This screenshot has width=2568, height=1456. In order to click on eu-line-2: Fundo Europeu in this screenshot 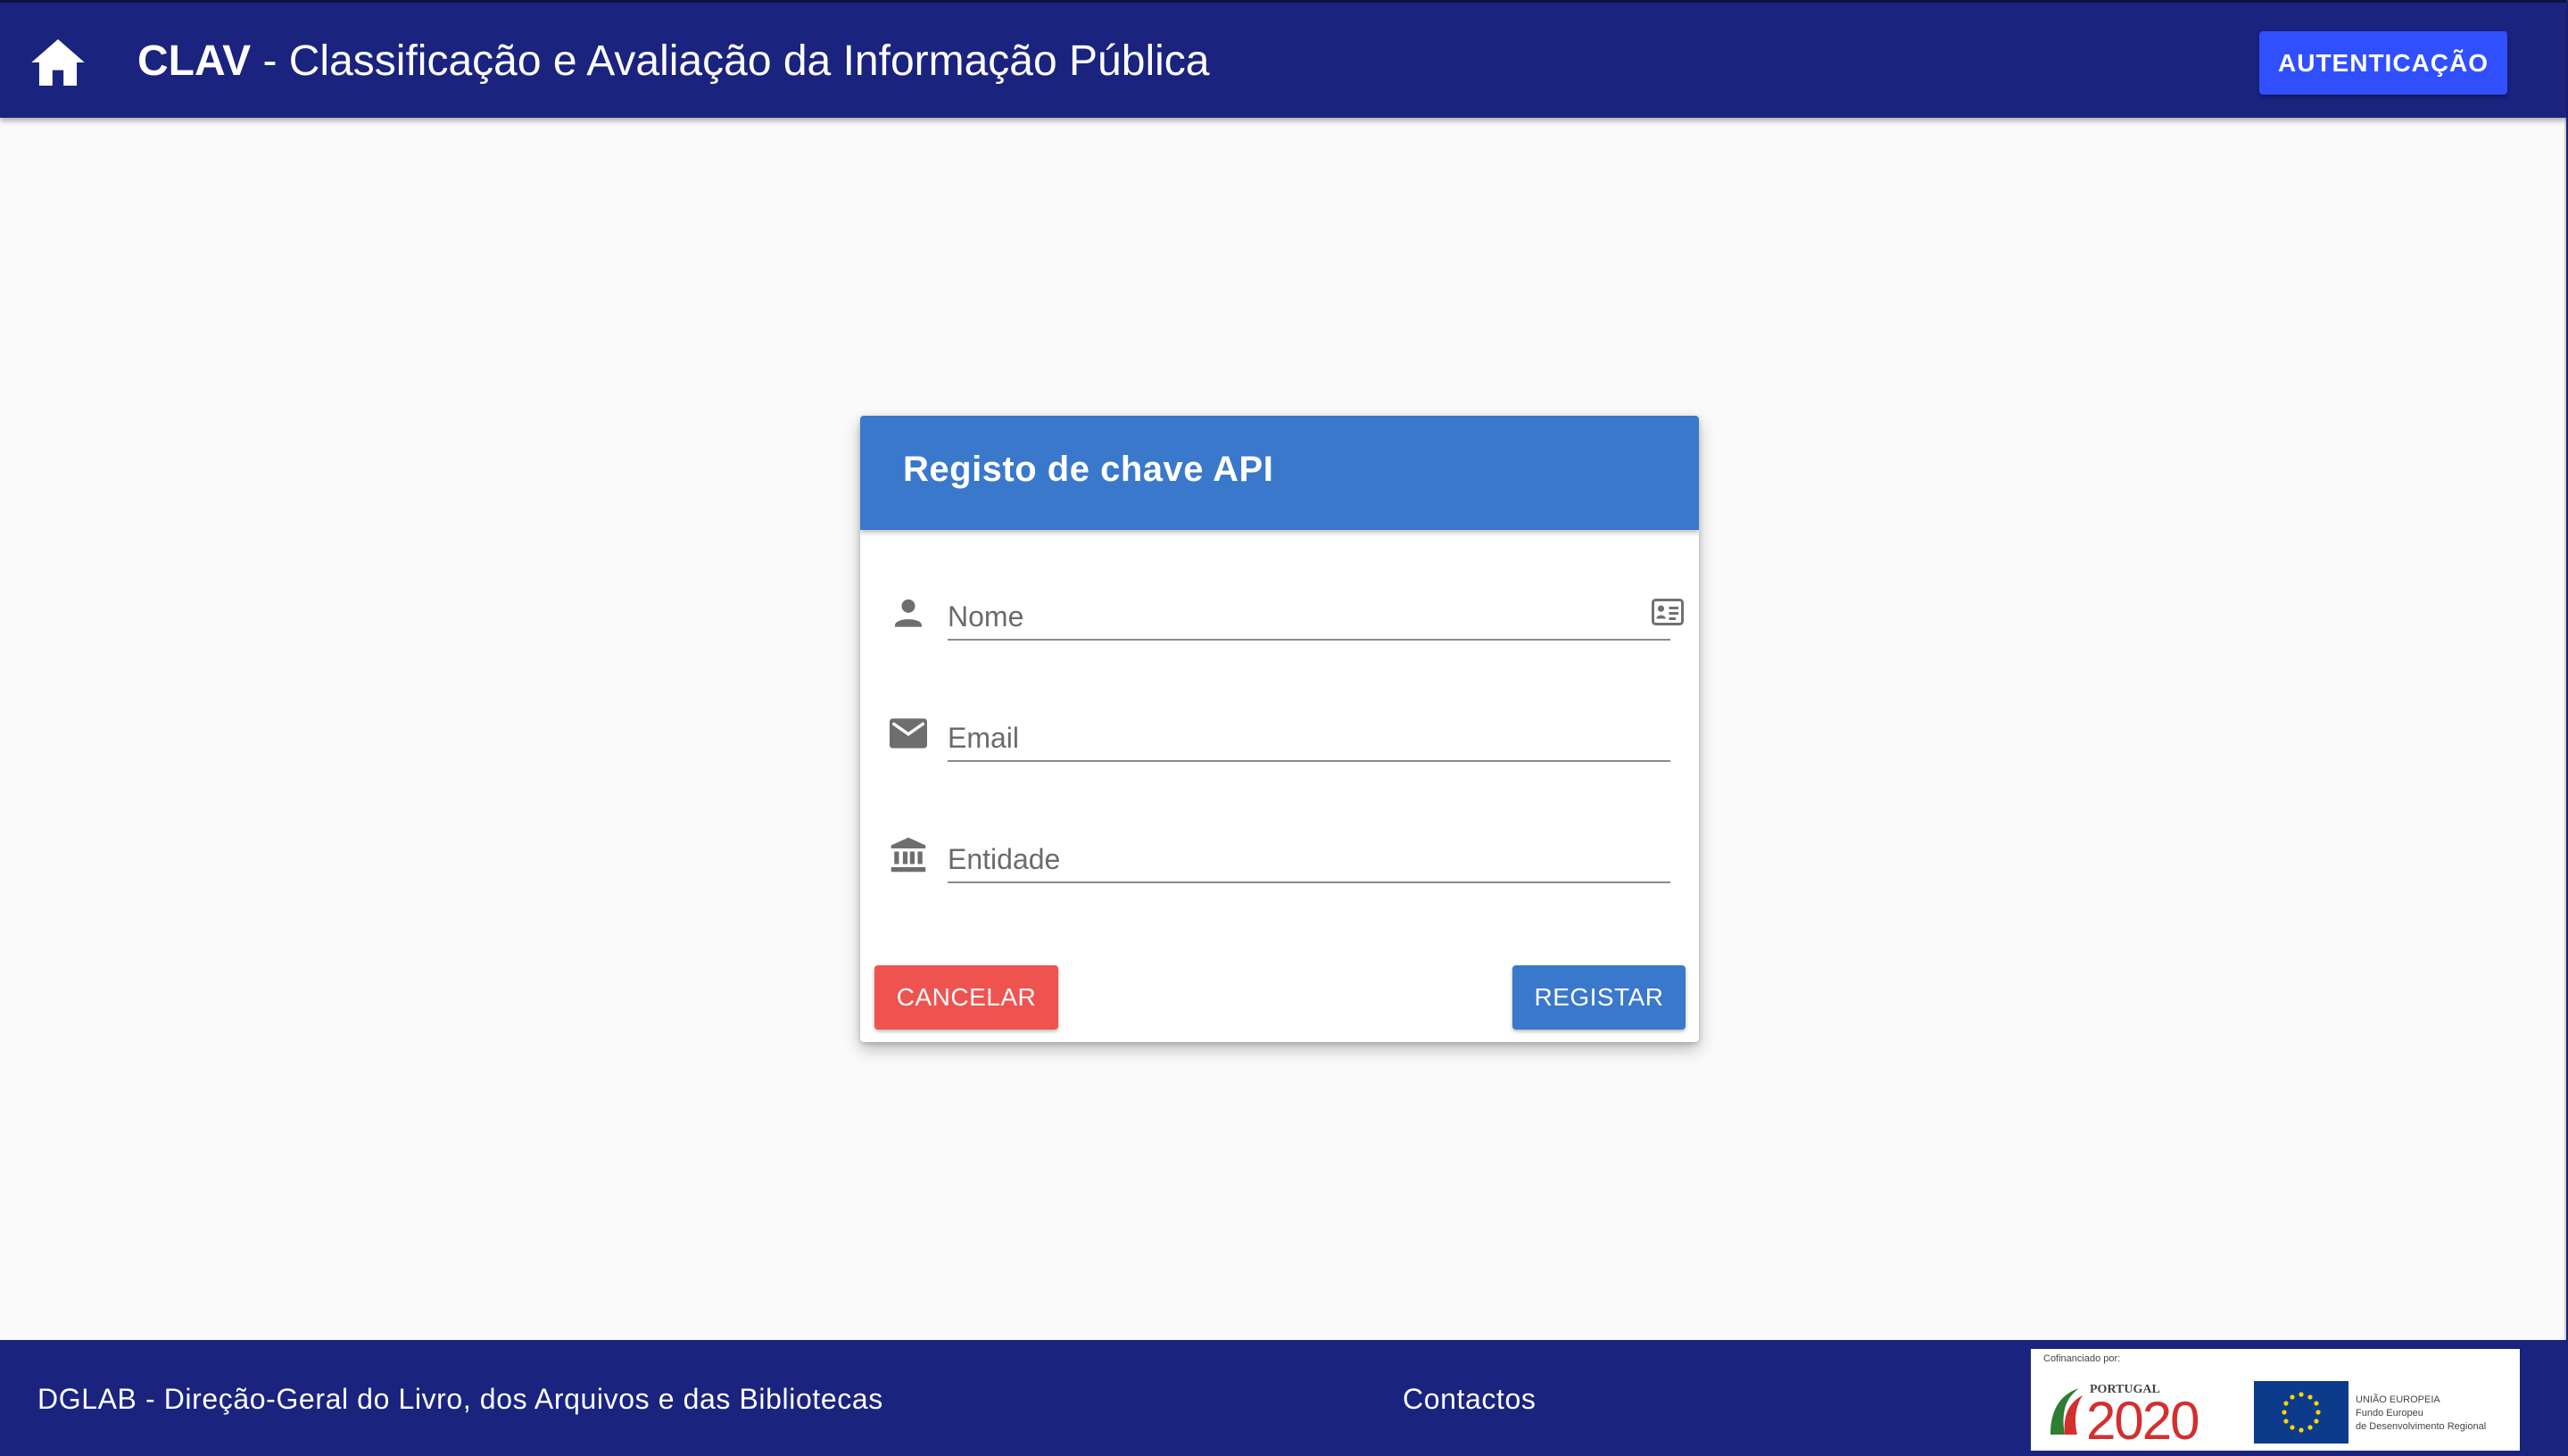, I will do `click(2389, 1413)`.